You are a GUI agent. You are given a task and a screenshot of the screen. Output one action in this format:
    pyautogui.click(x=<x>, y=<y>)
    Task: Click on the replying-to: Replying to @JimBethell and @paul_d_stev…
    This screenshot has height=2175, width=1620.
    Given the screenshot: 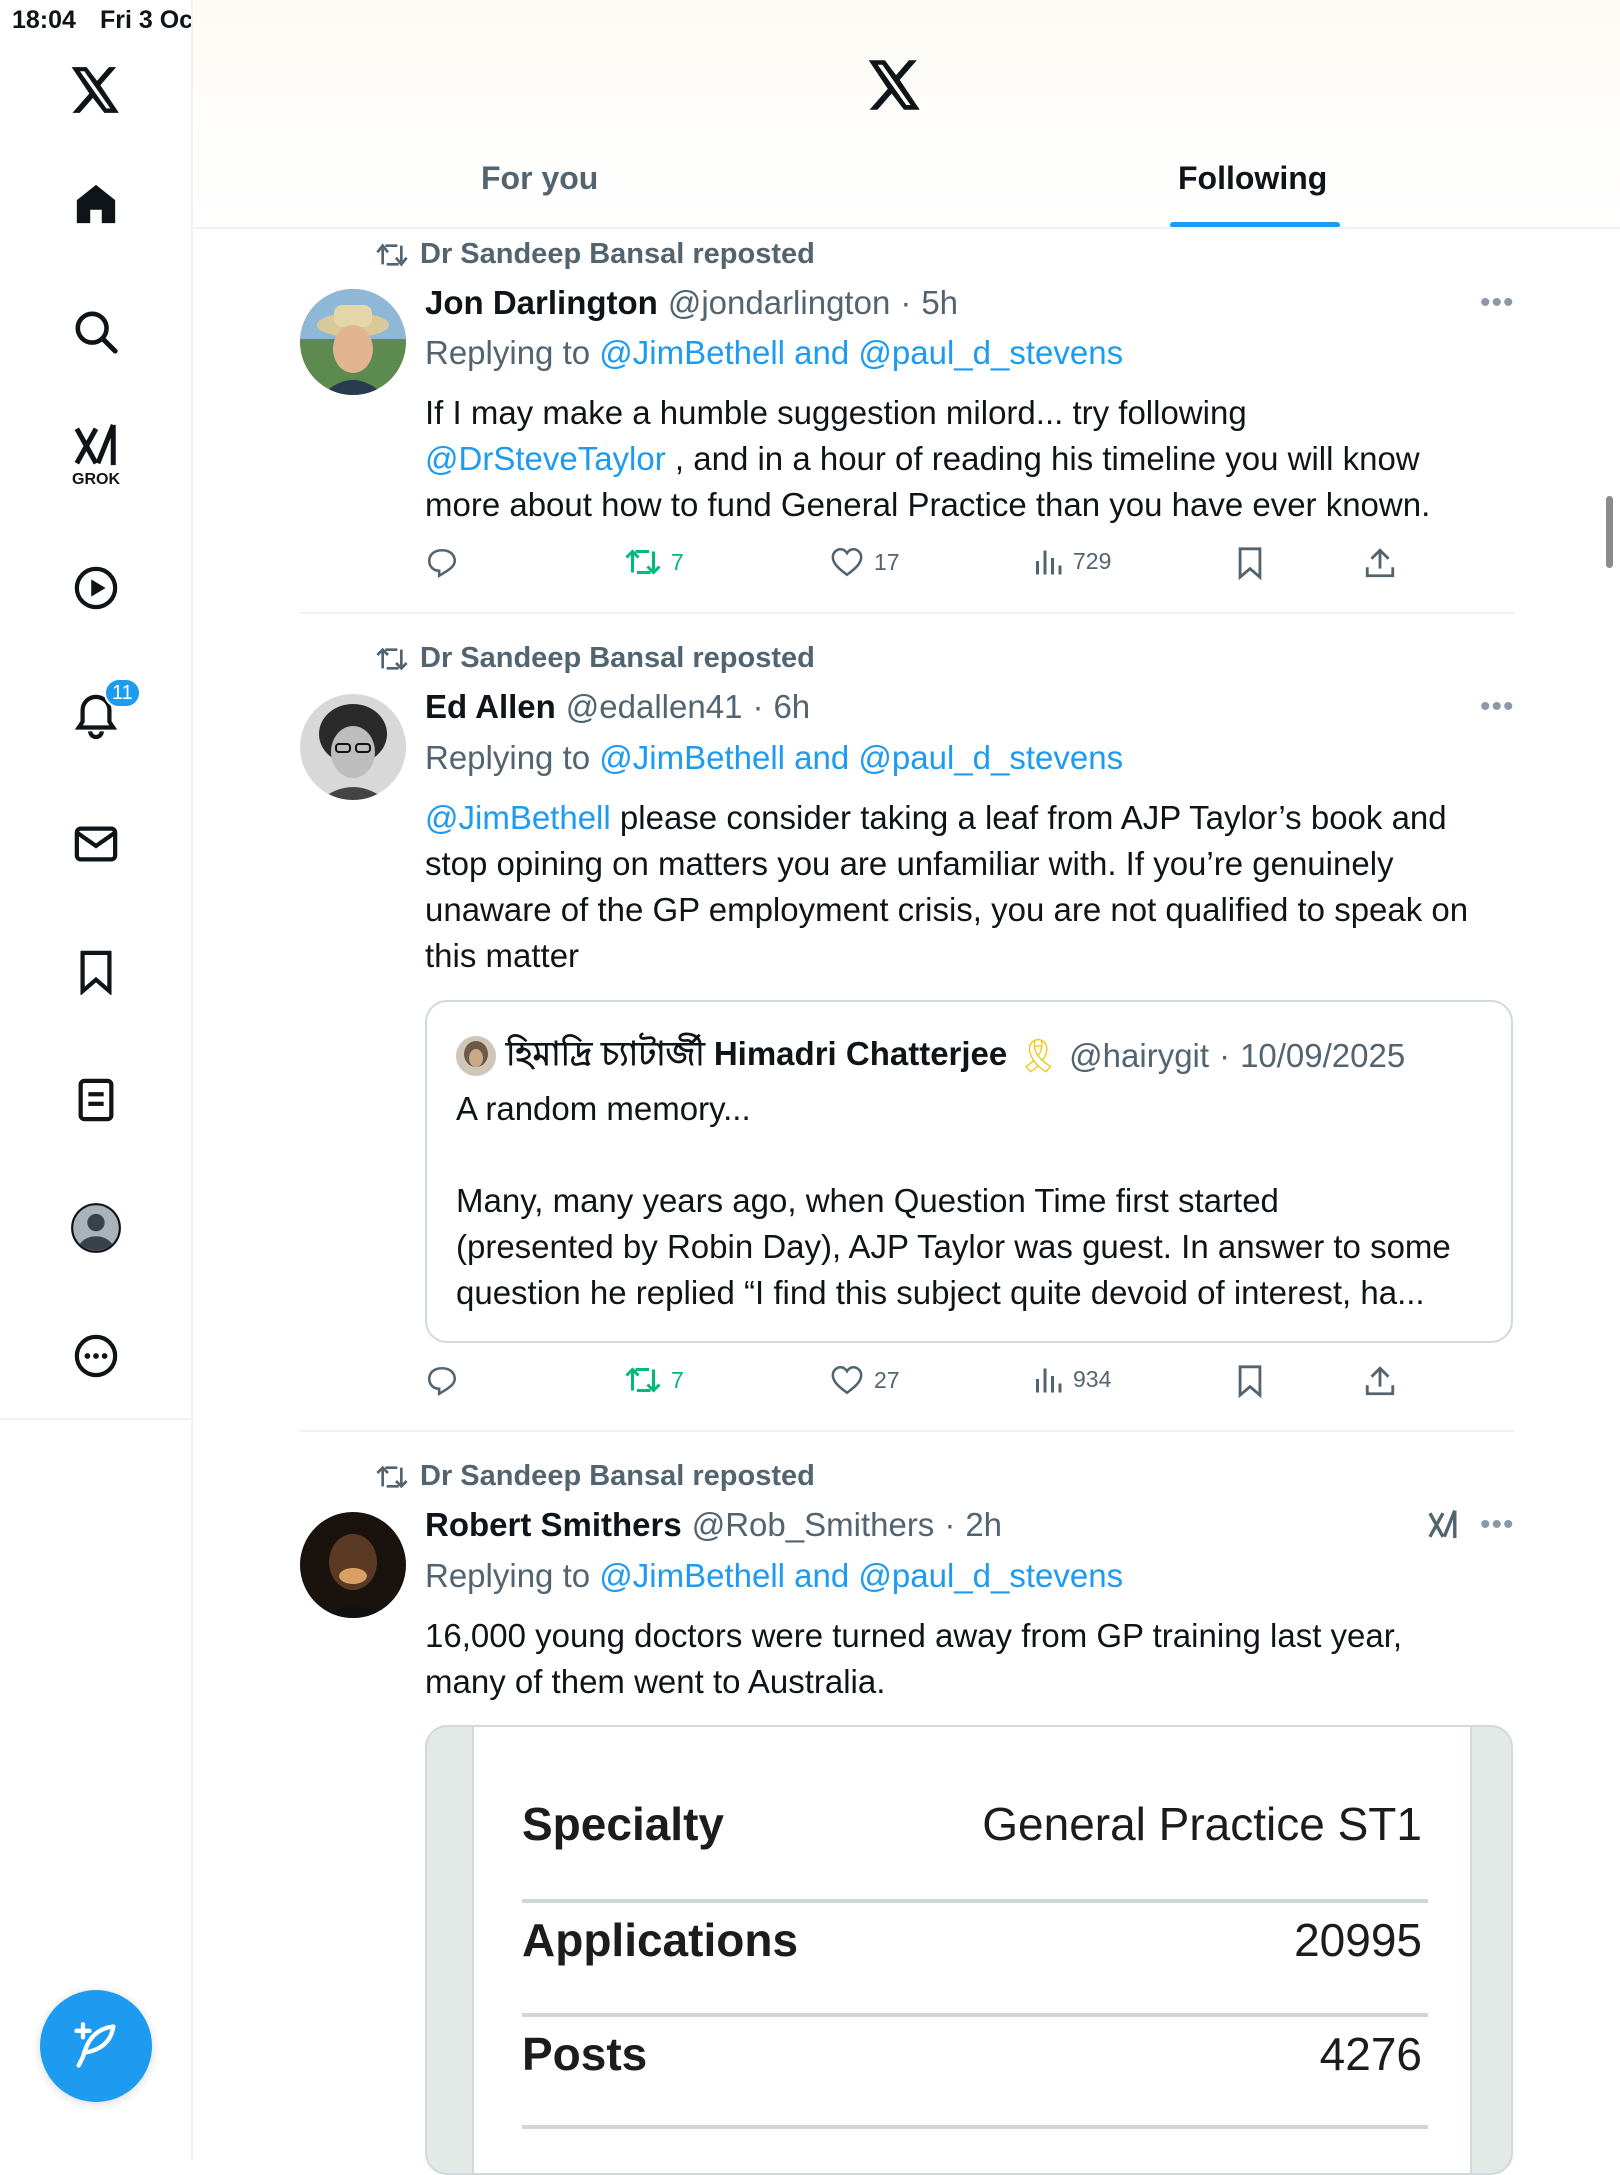 What is the action you would take?
    pyautogui.click(x=774, y=758)
    